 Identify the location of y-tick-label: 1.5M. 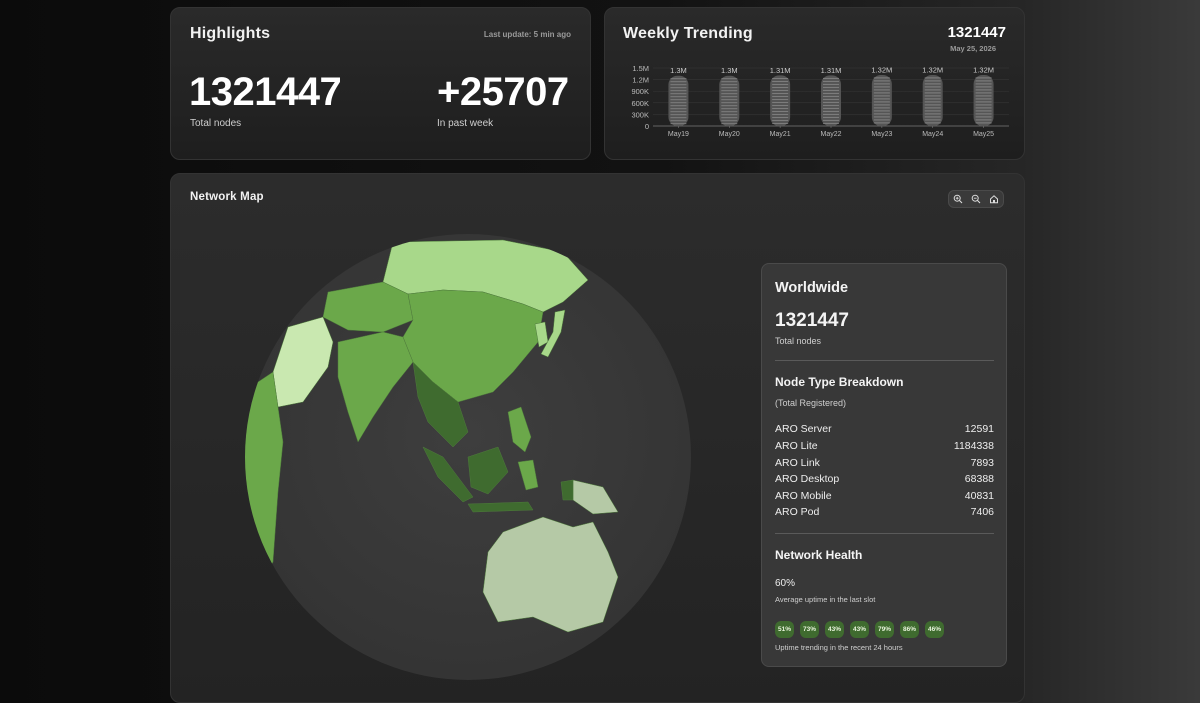
(640, 68).